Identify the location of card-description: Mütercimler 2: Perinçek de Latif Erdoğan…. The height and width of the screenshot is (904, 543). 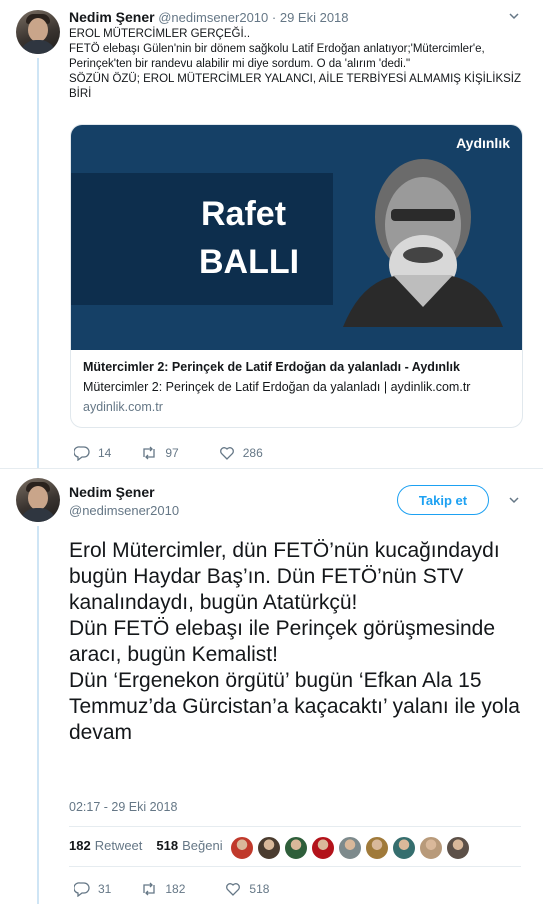
(277, 387).